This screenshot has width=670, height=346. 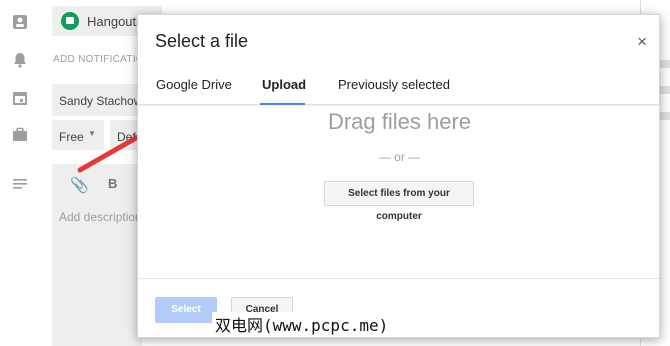 What do you see at coordinates (20, 135) in the screenshot?
I see `briefcase-icon` at bounding box center [20, 135].